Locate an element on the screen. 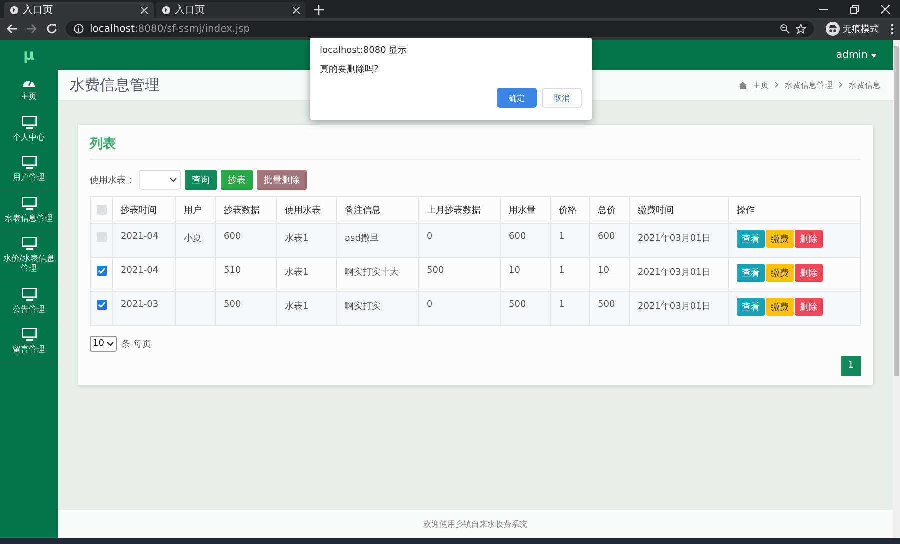  url-text: localhost:8080/sf-ssmj/index.jsp is located at coordinates (170, 29).